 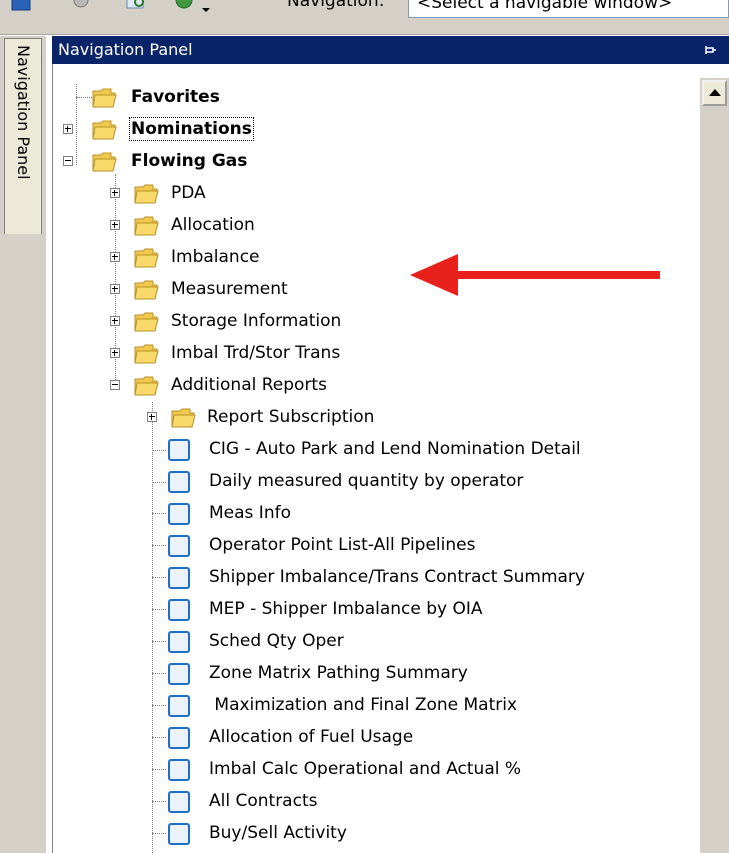 What do you see at coordinates (336, 5) in the screenshot?
I see `navigation-label: Navigation:` at bounding box center [336, 5].